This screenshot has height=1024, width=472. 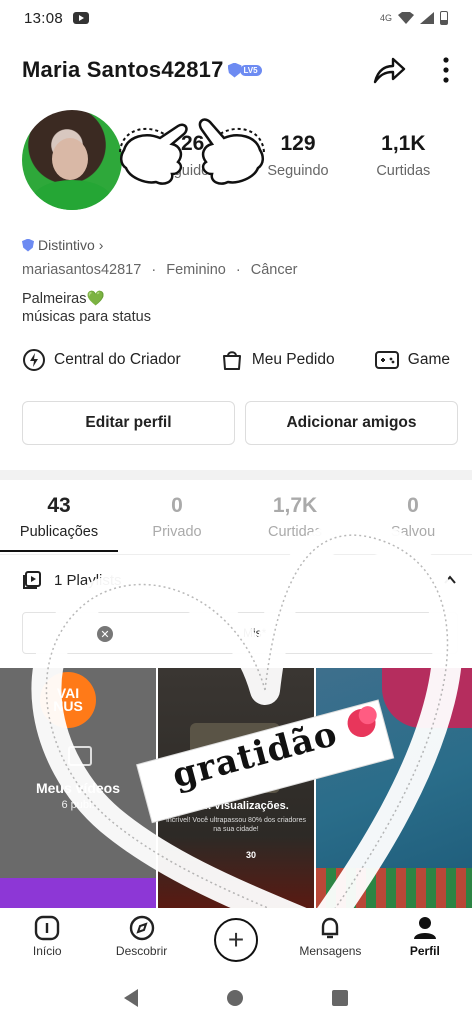 I want to click on green-heart-emoji: 💚, so click(x=95, y=299).